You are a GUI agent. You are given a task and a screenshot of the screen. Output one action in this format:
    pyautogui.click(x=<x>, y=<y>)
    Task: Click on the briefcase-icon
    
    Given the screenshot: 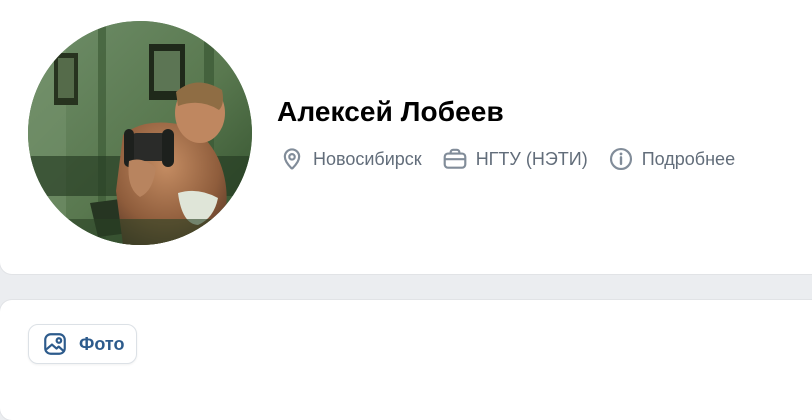 What is the action you would take?
    pyautogui.click(x=455, y=158)
    